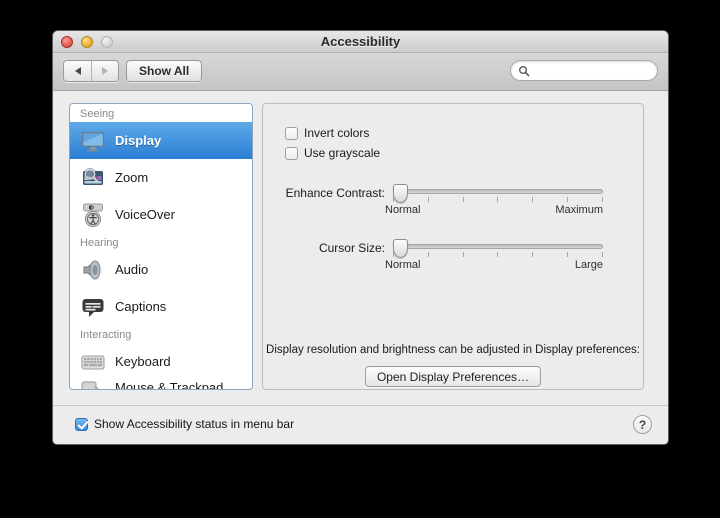 This screenshot has height=518, width=720. Describe the element at coordinates (342, 153) in the screenshot. I see `use-grayscale-label: Use grayscale` at that location.